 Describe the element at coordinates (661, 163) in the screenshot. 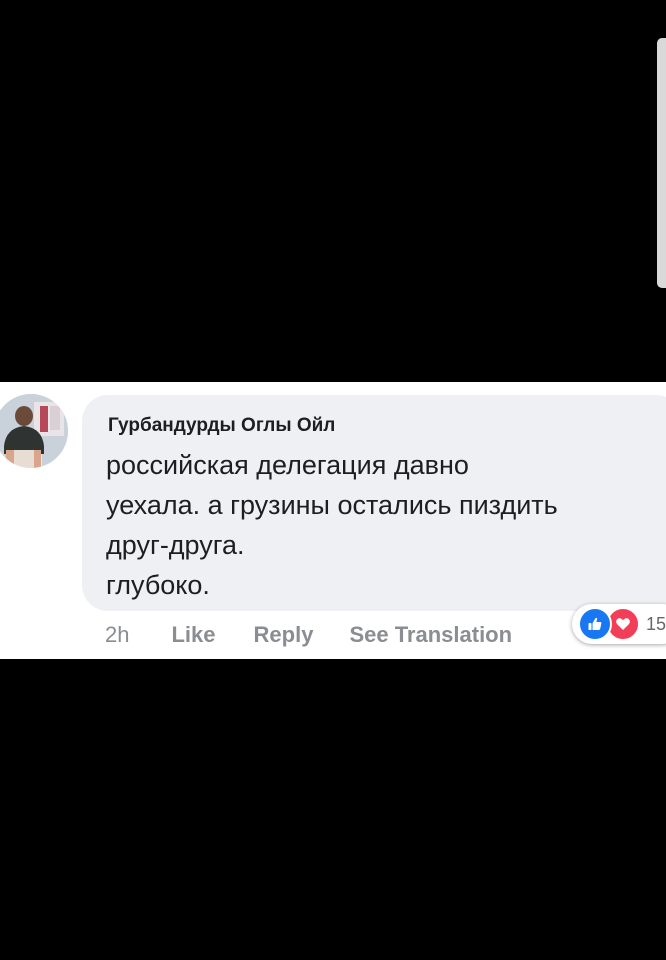

I see `scrollbar` at that location.